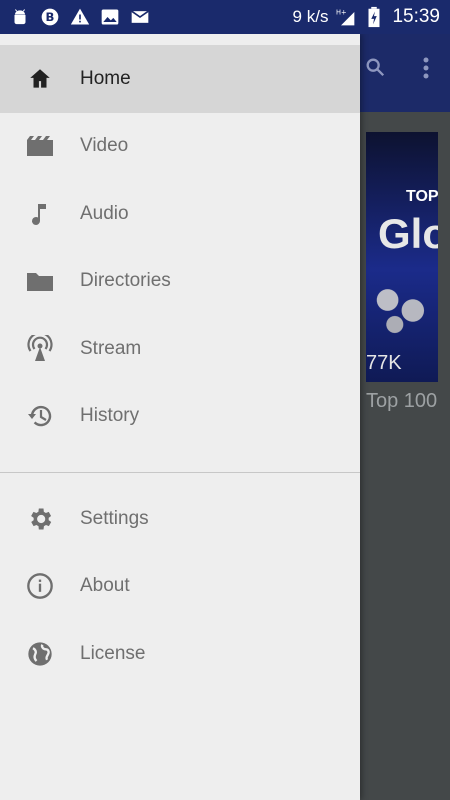  I want to click on drawer-item-label: License, so click(113, 653).